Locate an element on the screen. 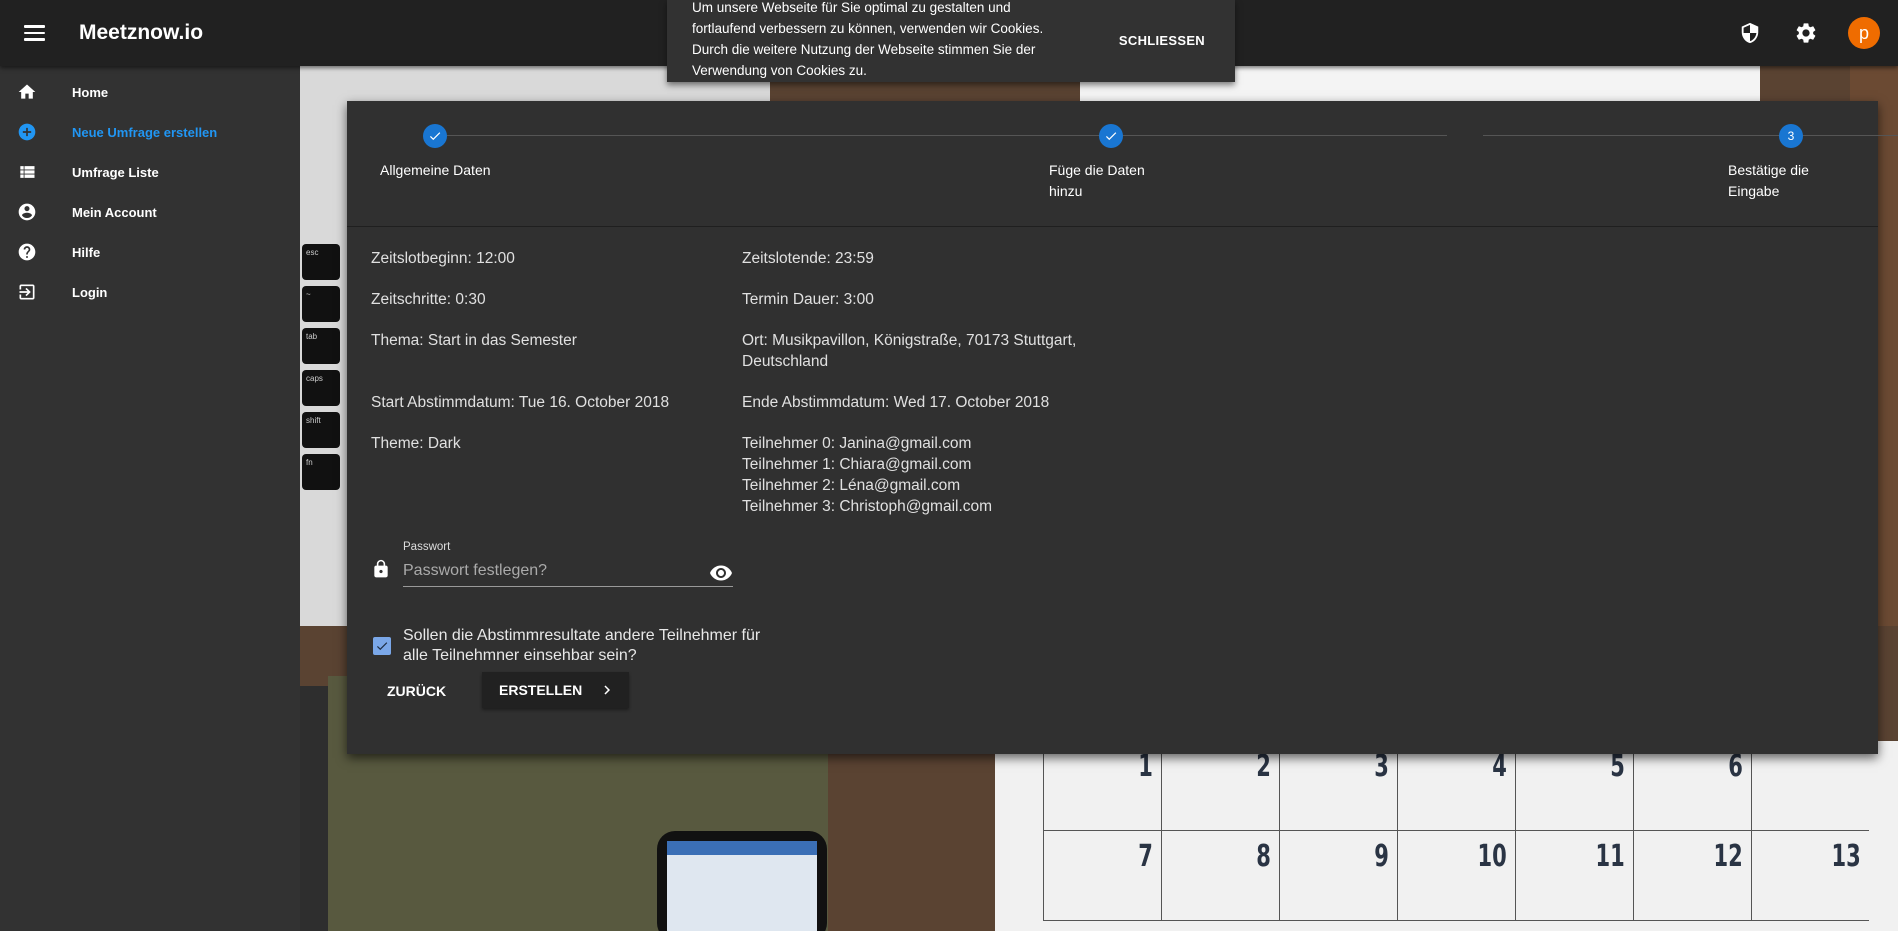  calendar-cell: 11 is located at coordinates (1574, 876).